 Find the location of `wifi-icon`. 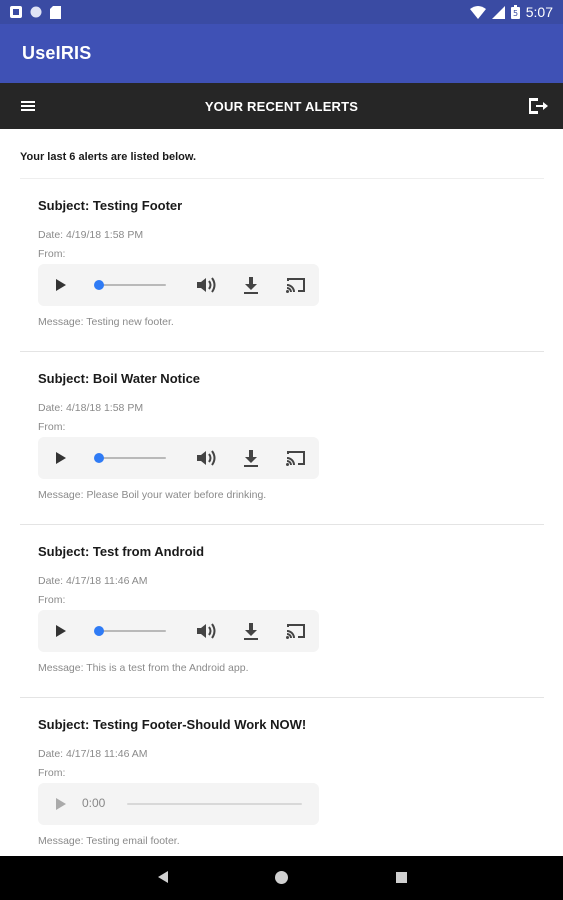

wifi-icon is located at coordinates (477, 12).